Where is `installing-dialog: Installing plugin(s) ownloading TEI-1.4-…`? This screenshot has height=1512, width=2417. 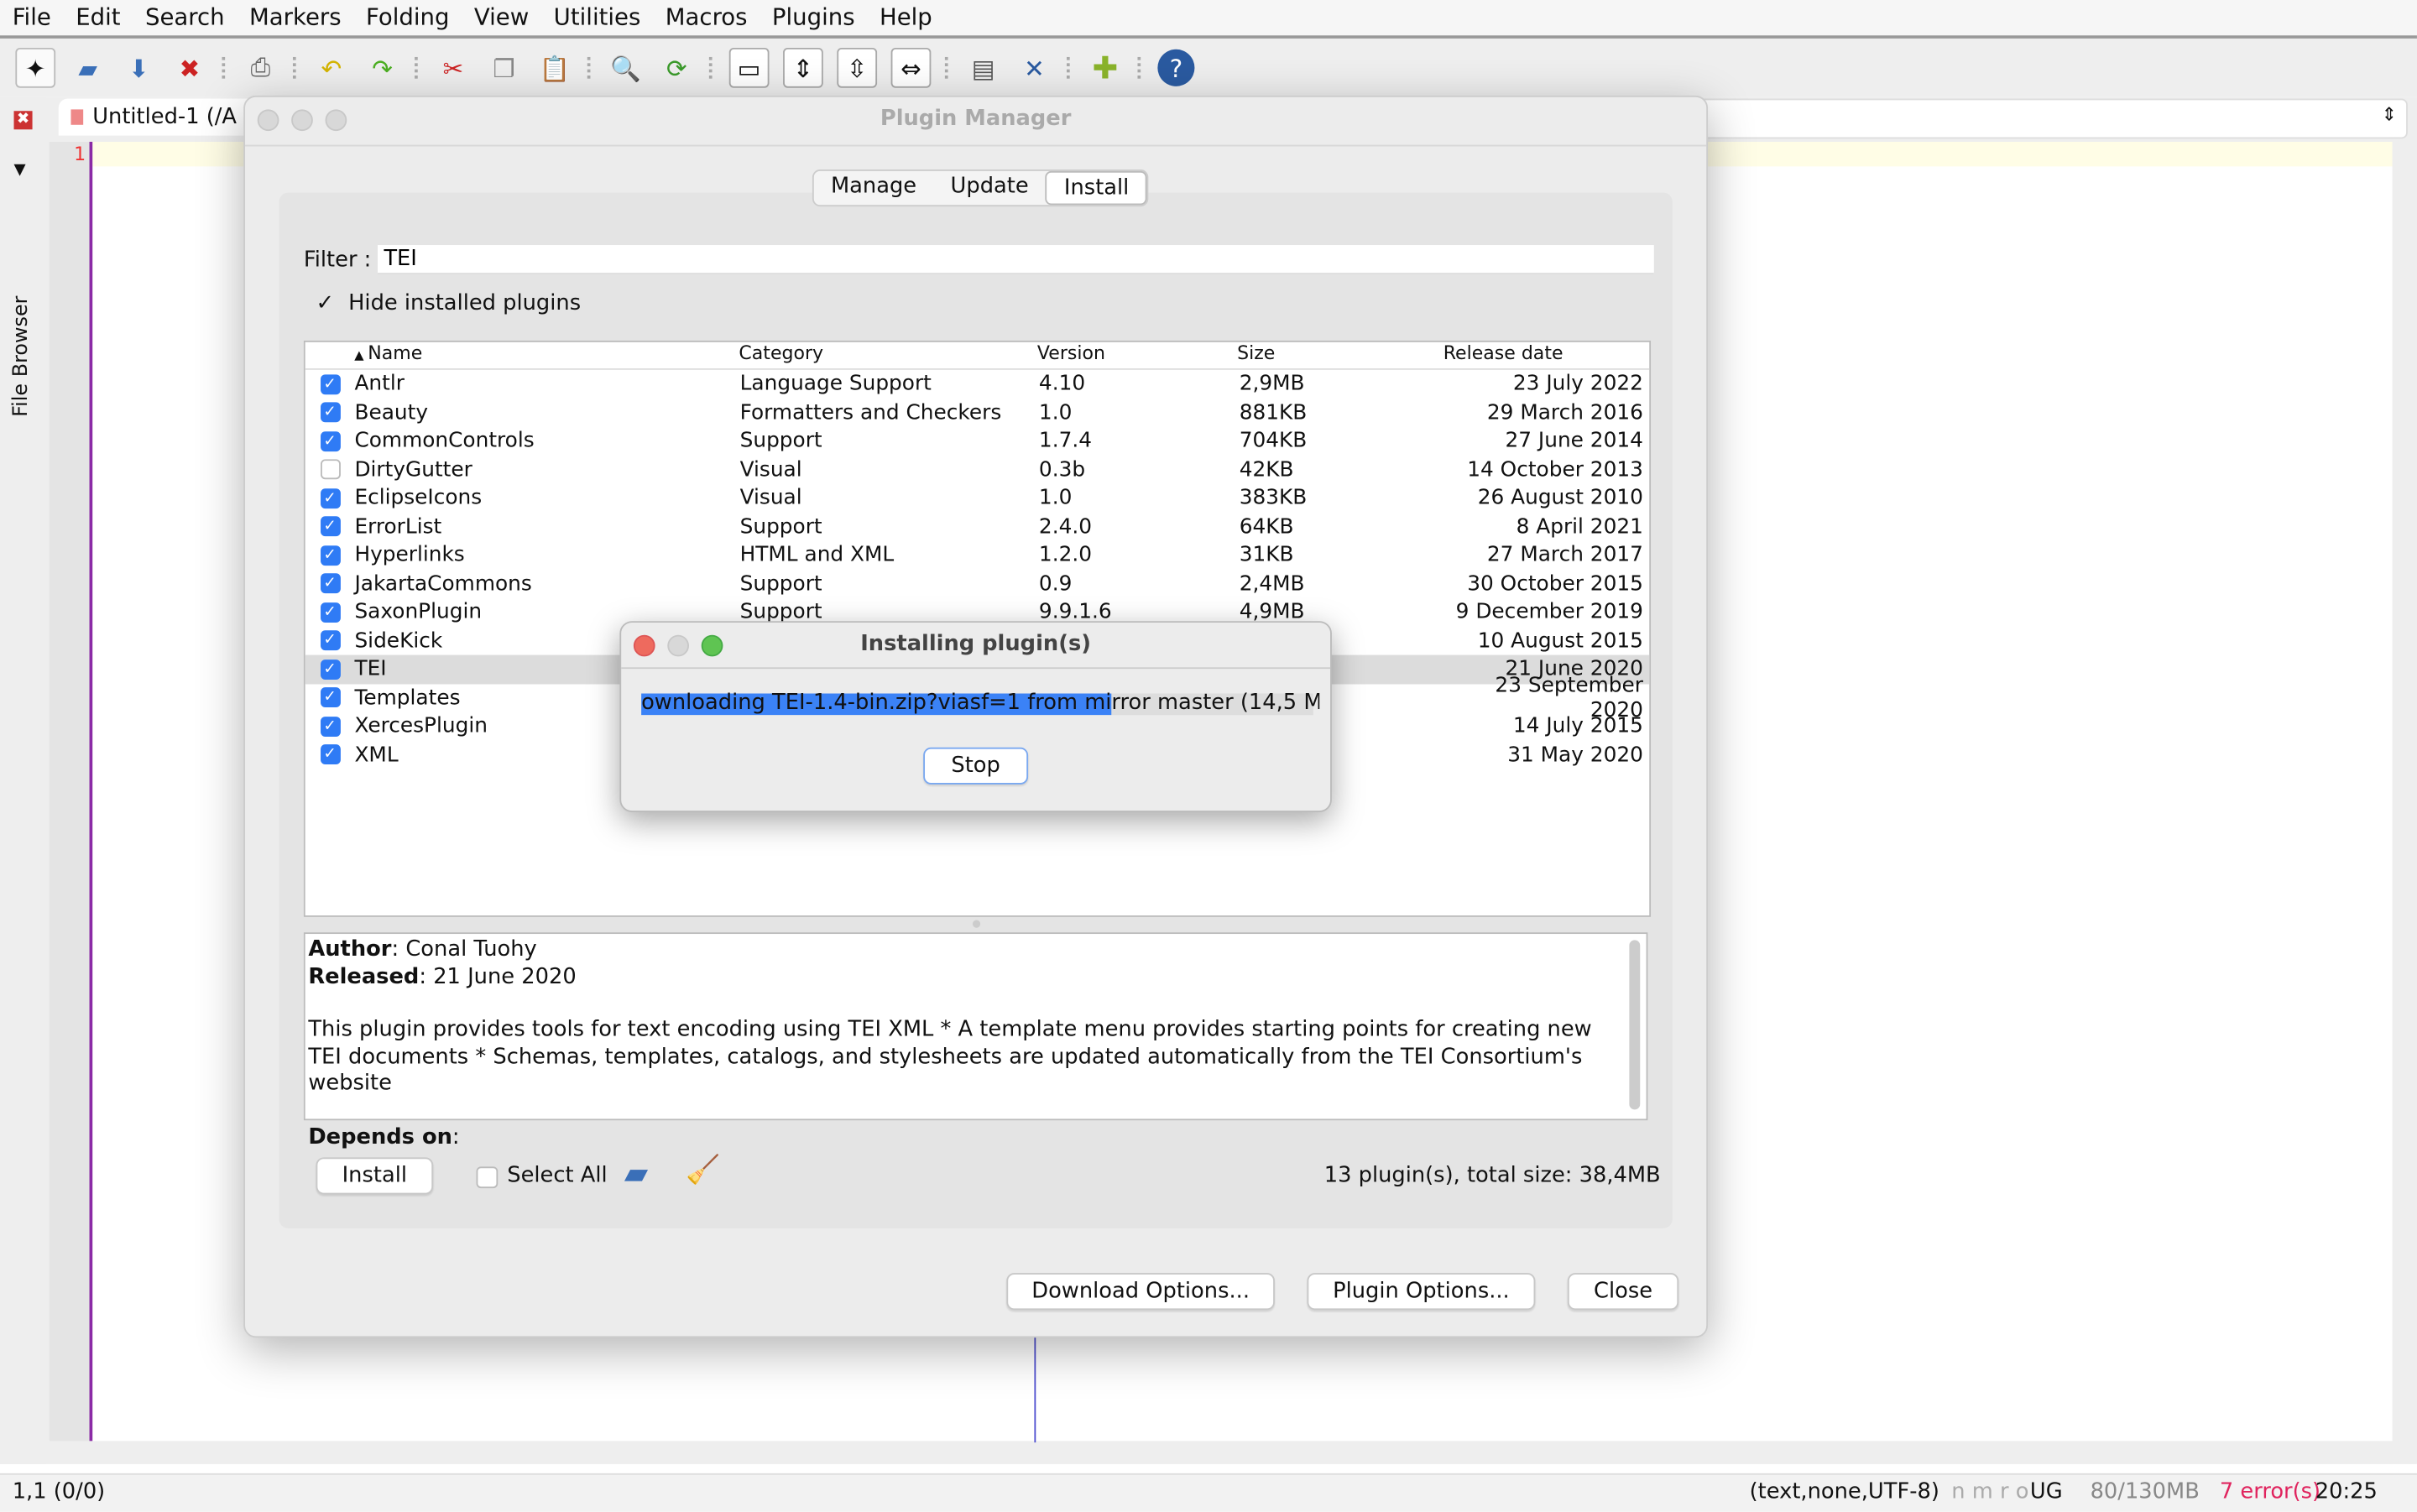
installing-dialog: Installing plugin(s) ownloading TEI-1.4-… is located at coordinates (975, 717).